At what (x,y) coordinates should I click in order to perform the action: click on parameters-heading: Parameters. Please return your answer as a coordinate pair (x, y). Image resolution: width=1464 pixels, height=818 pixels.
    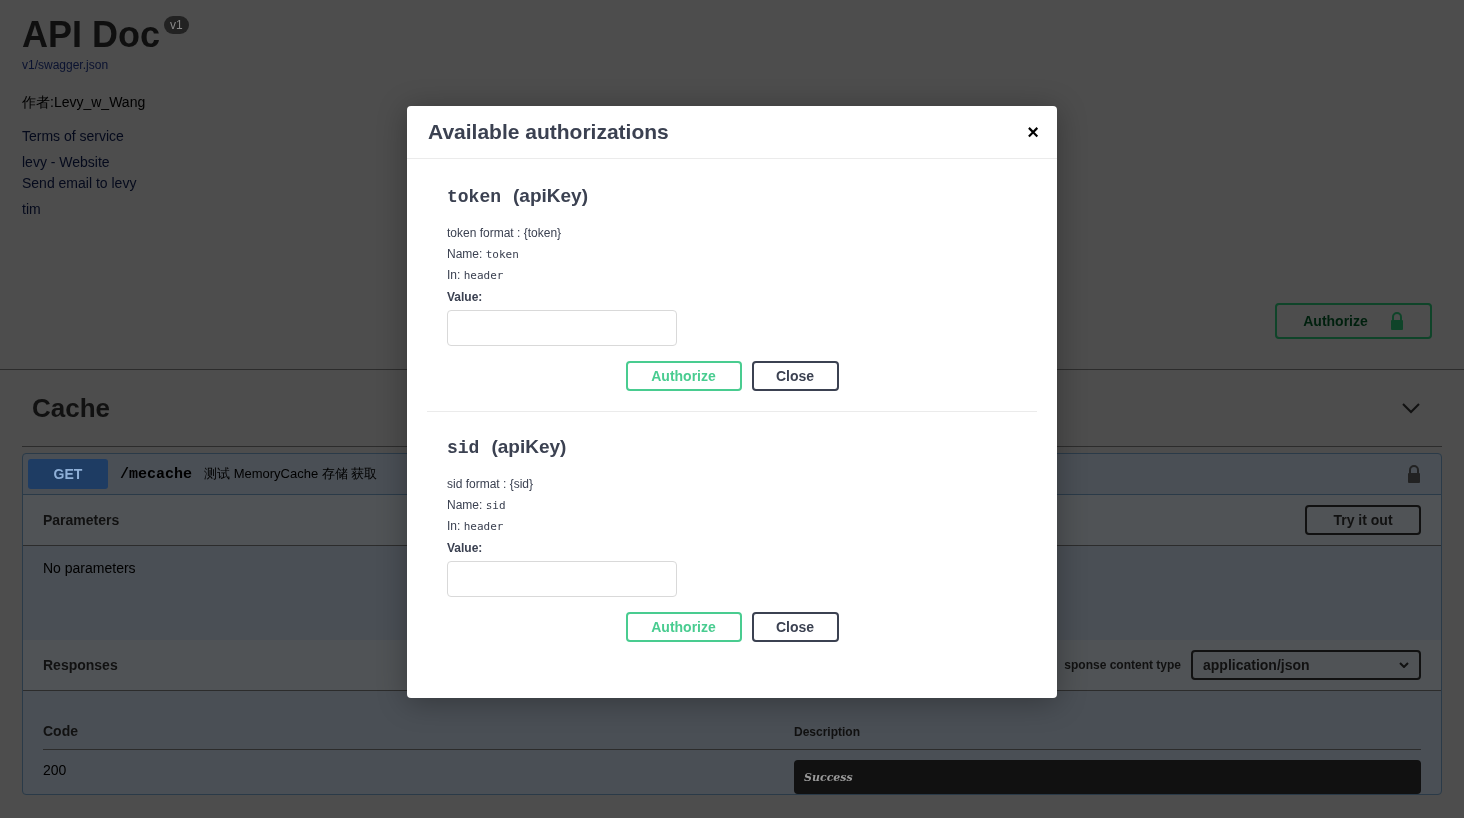
    Looking at the image, I should click on (81, 520).